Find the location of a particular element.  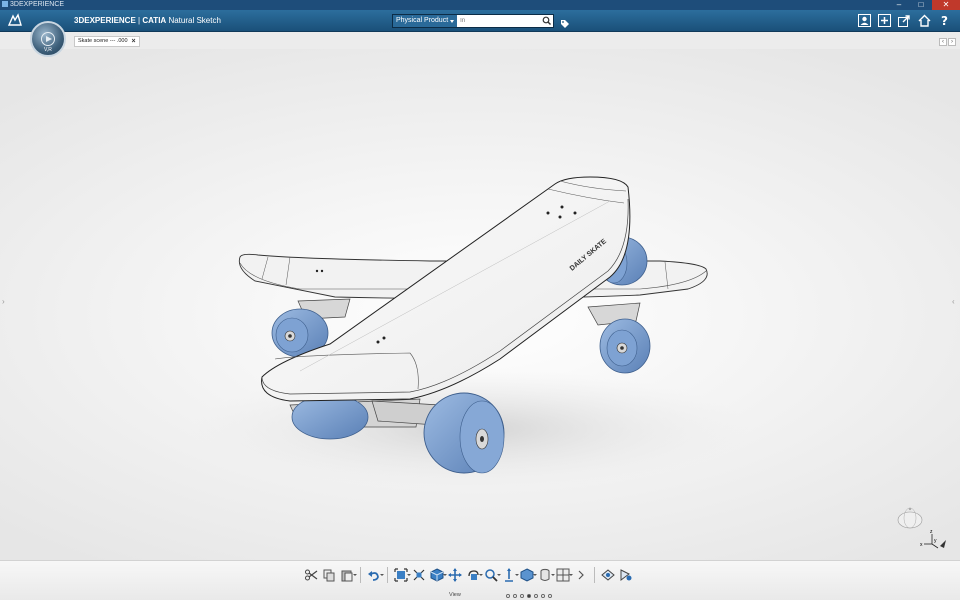

app-title: 3DEXPERIENCE | CATIA Natural Sketch is located at coordinates (147, 21).